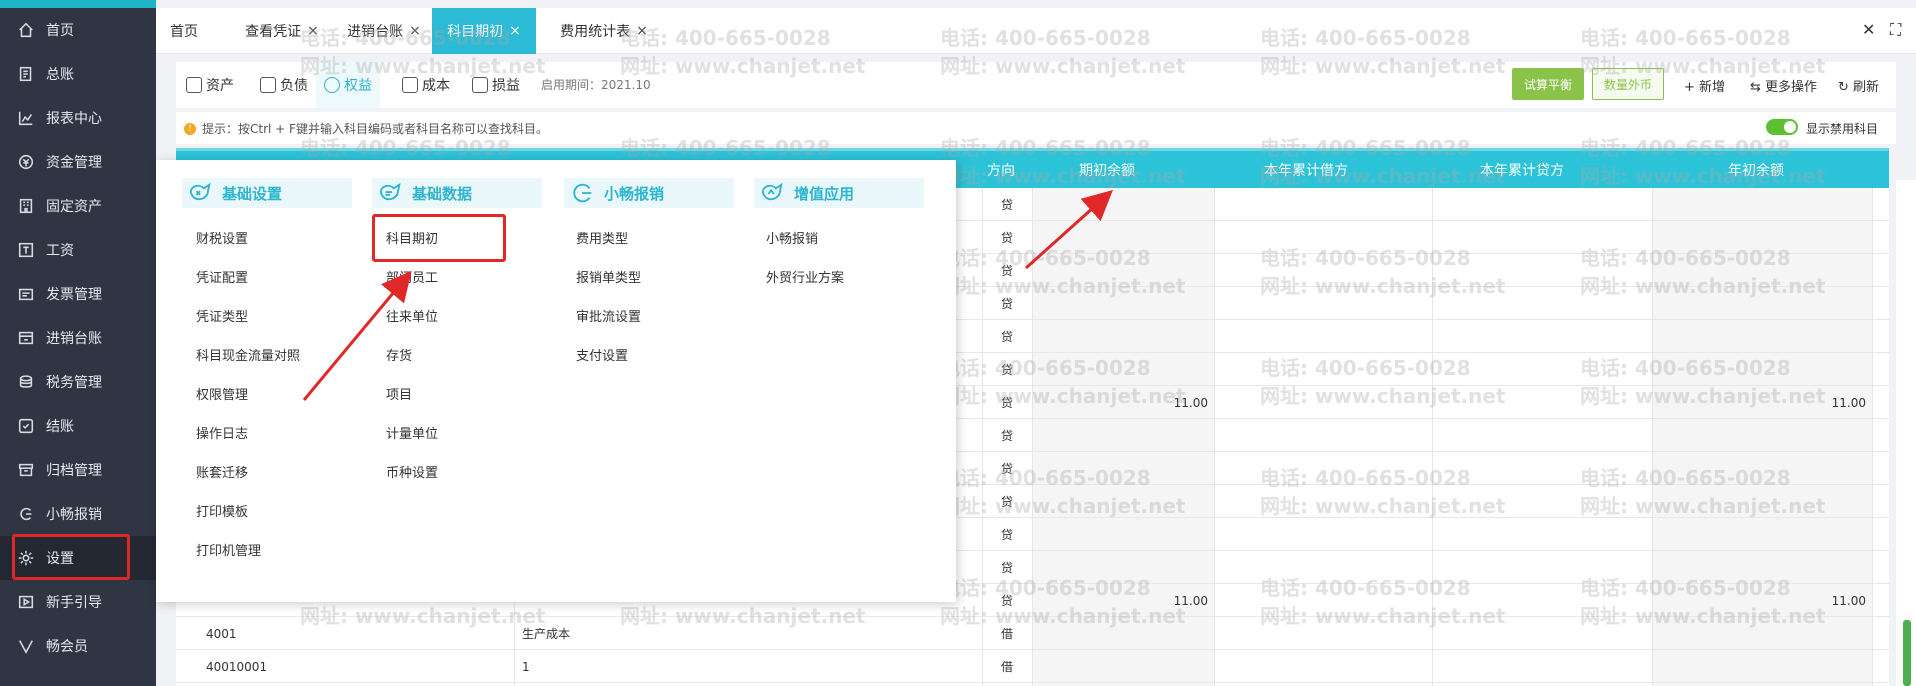  I want to click on subtab-label: 资产, so click(220, 86).